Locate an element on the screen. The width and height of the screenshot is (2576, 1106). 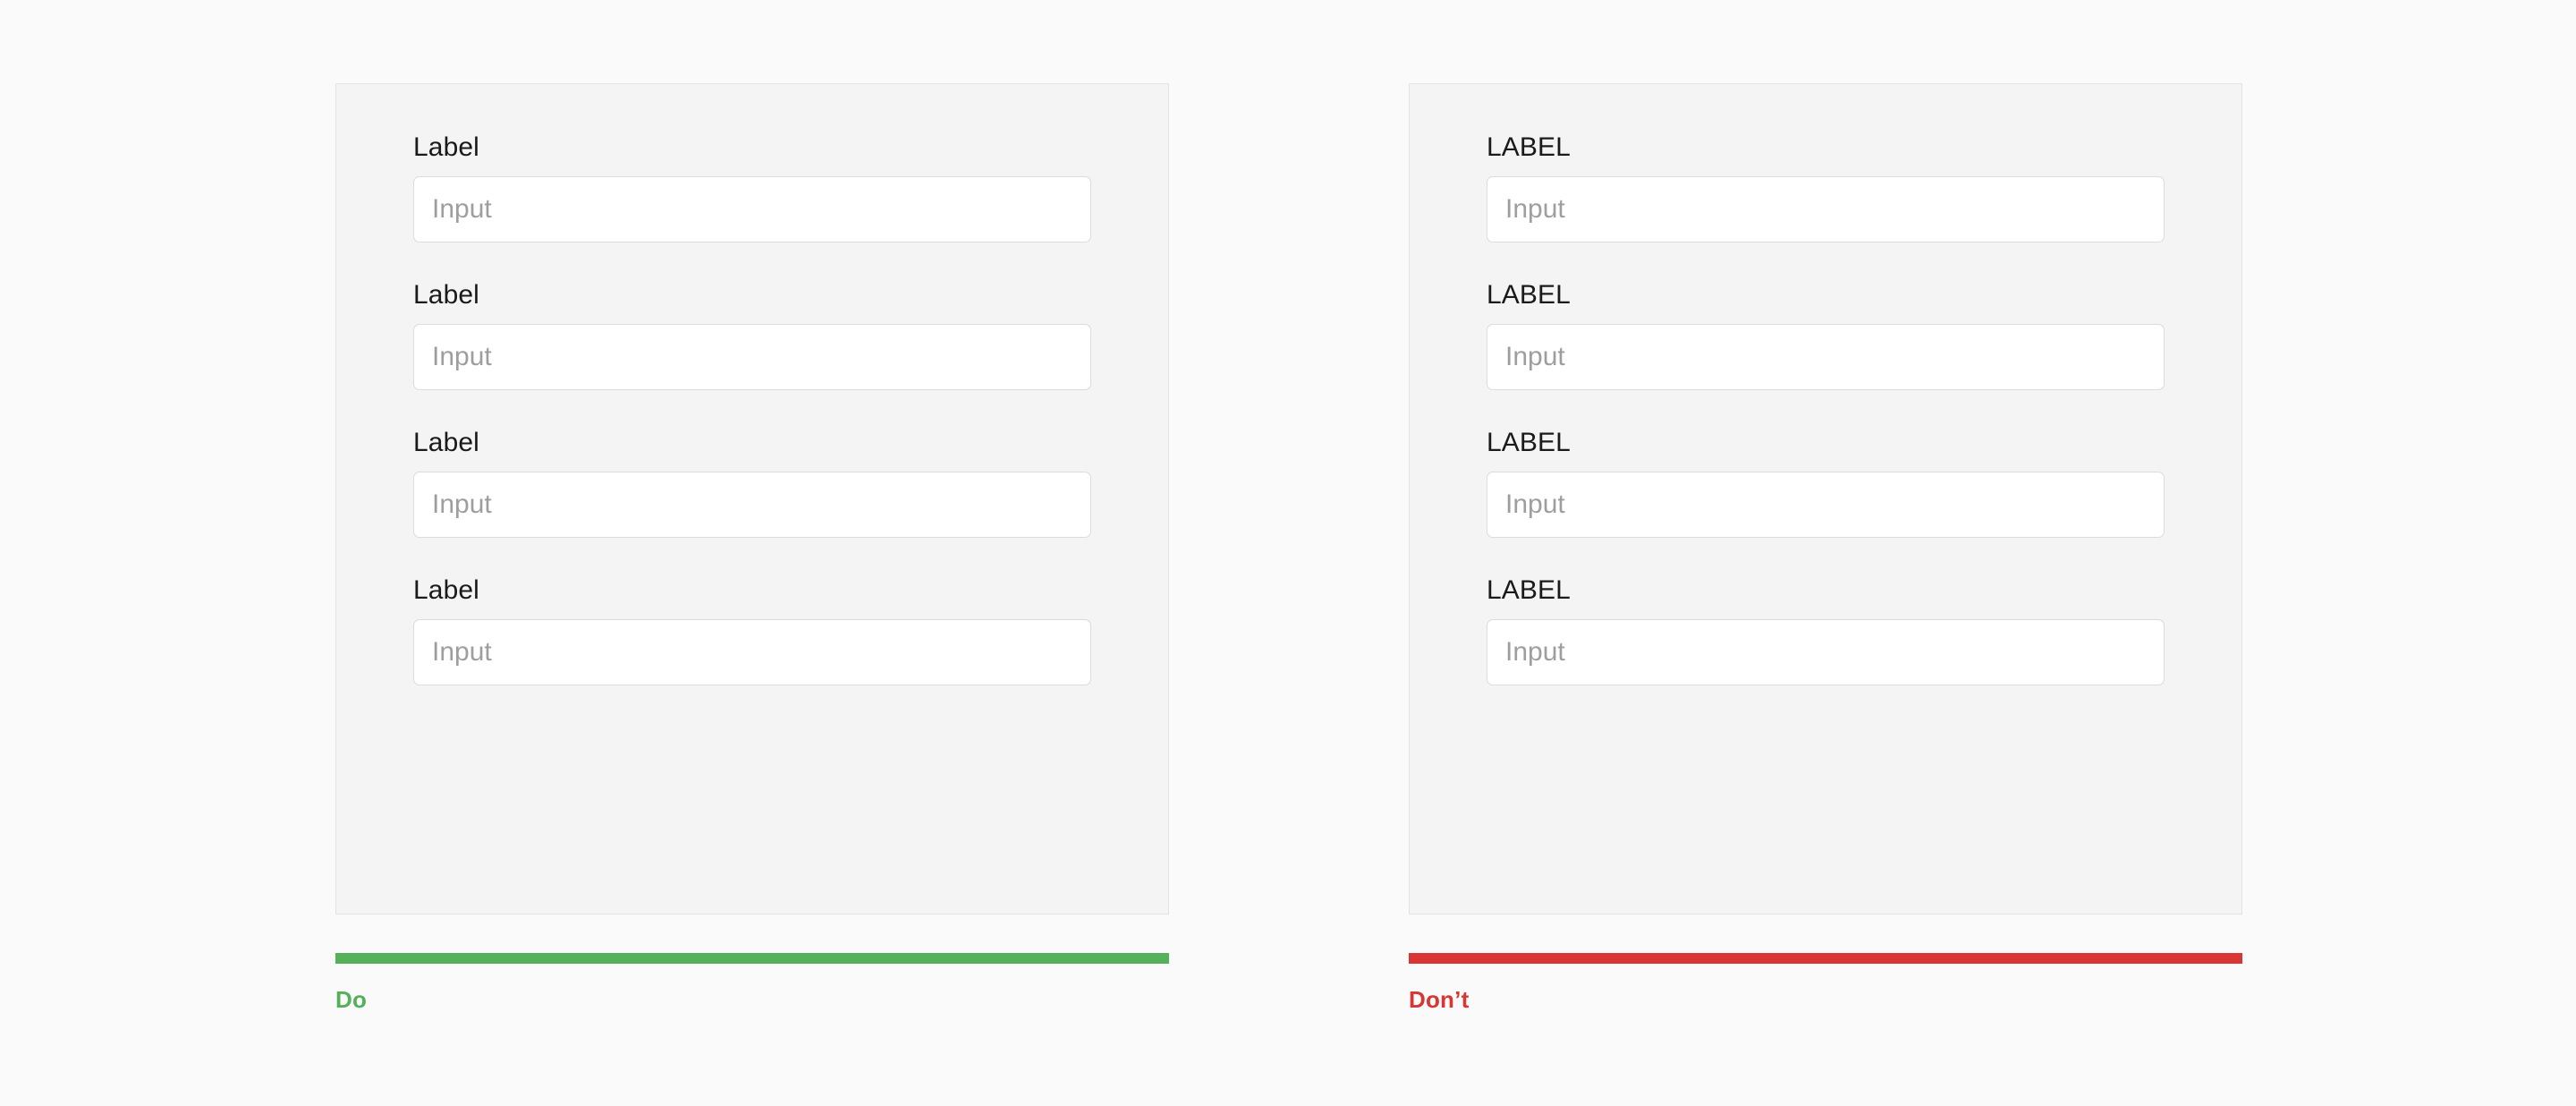
dont-verdict-bar is located at coordinates (1825, 958).